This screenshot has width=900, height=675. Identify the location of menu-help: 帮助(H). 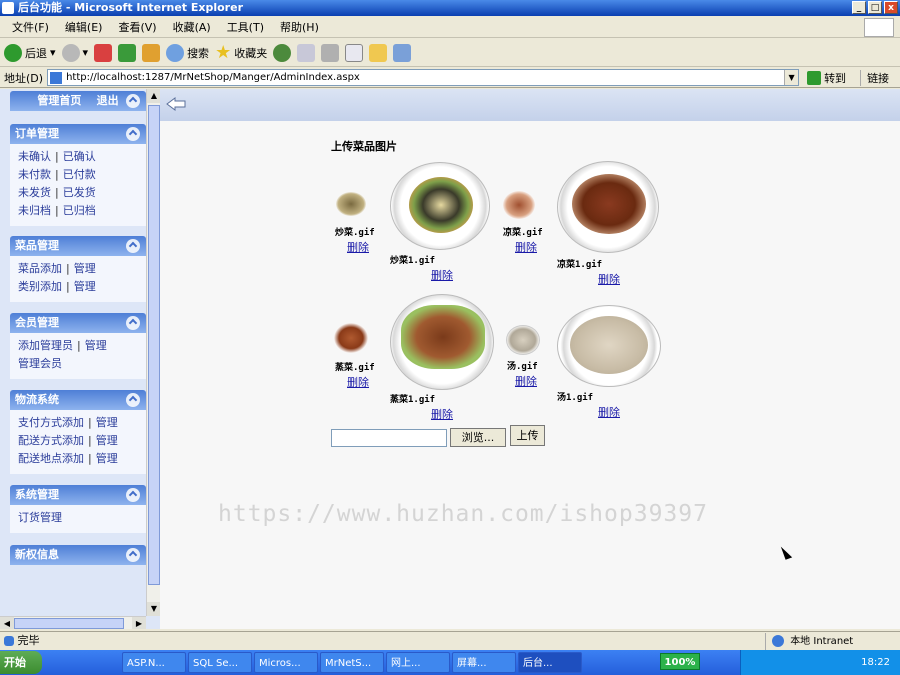
(299, 27).